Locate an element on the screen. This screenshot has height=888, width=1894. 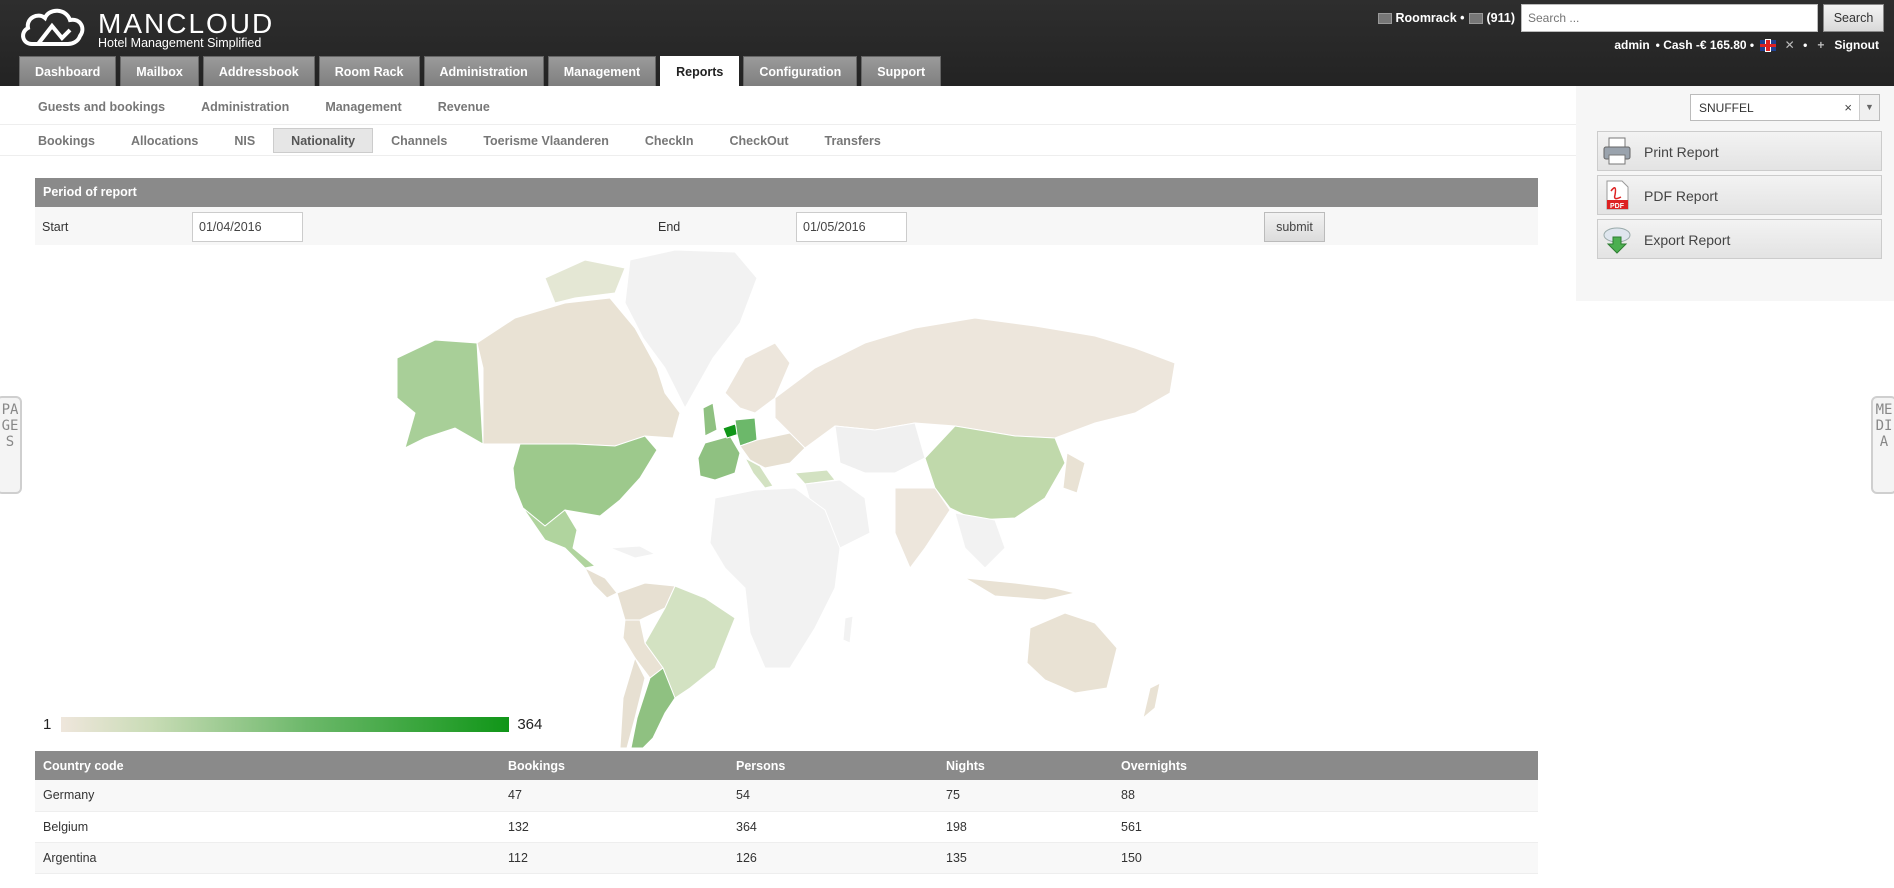
nav-tab-administration: Administration is located at coordinates (483, 71).